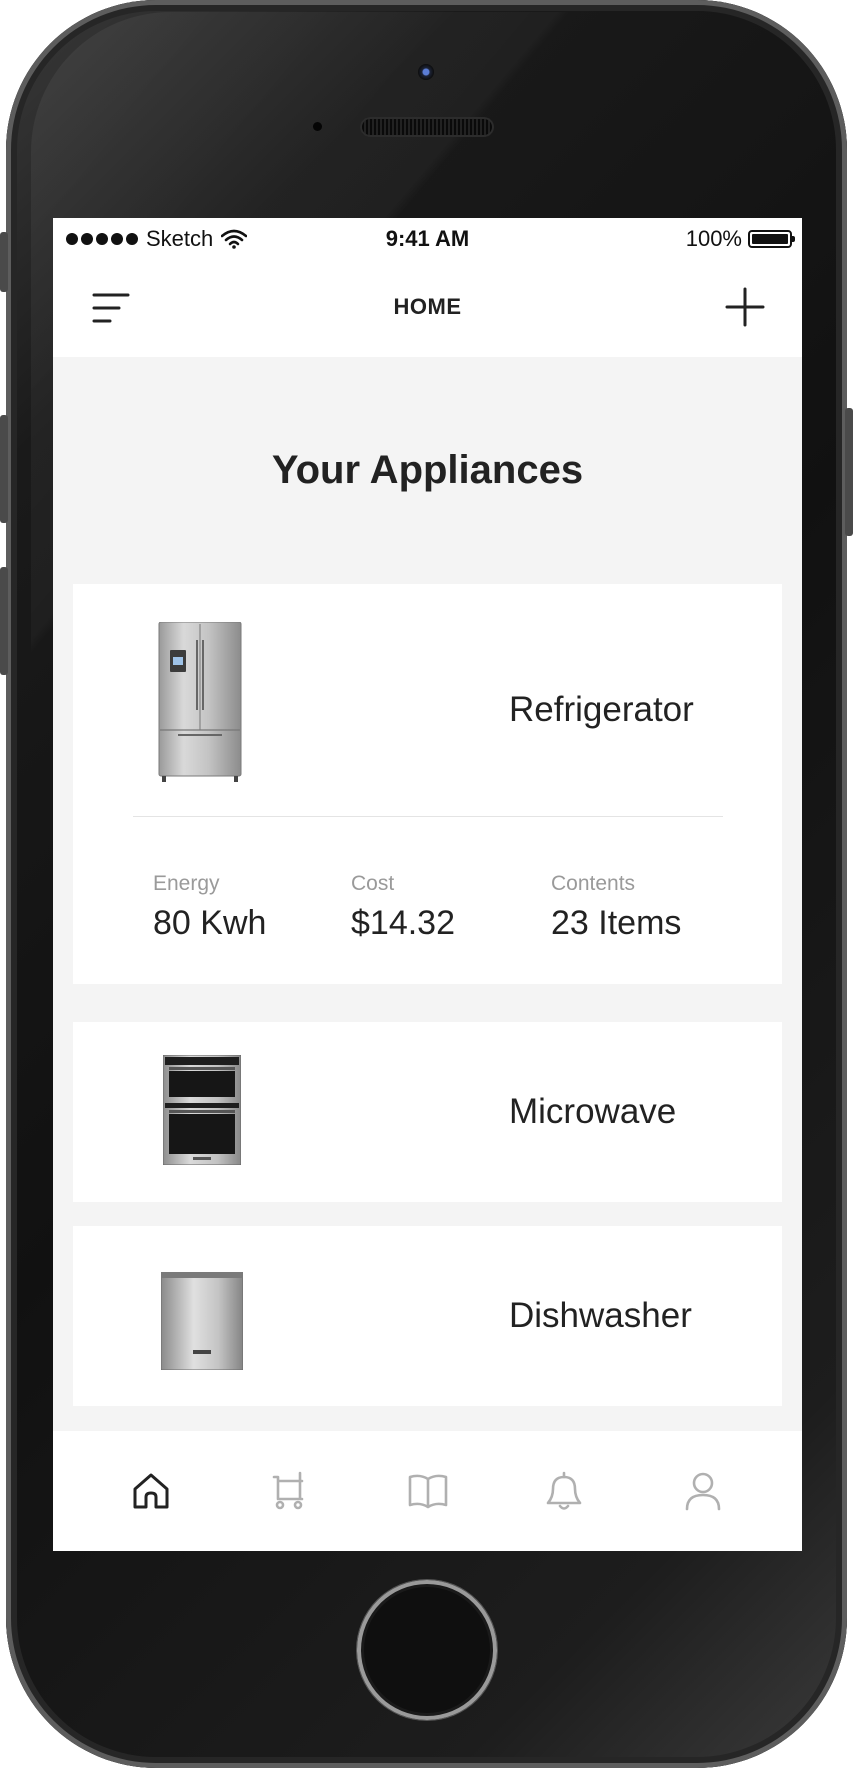 The height and width of the screenshot is (1771, 853). I want to click on tab-book, so click(428, 1491).